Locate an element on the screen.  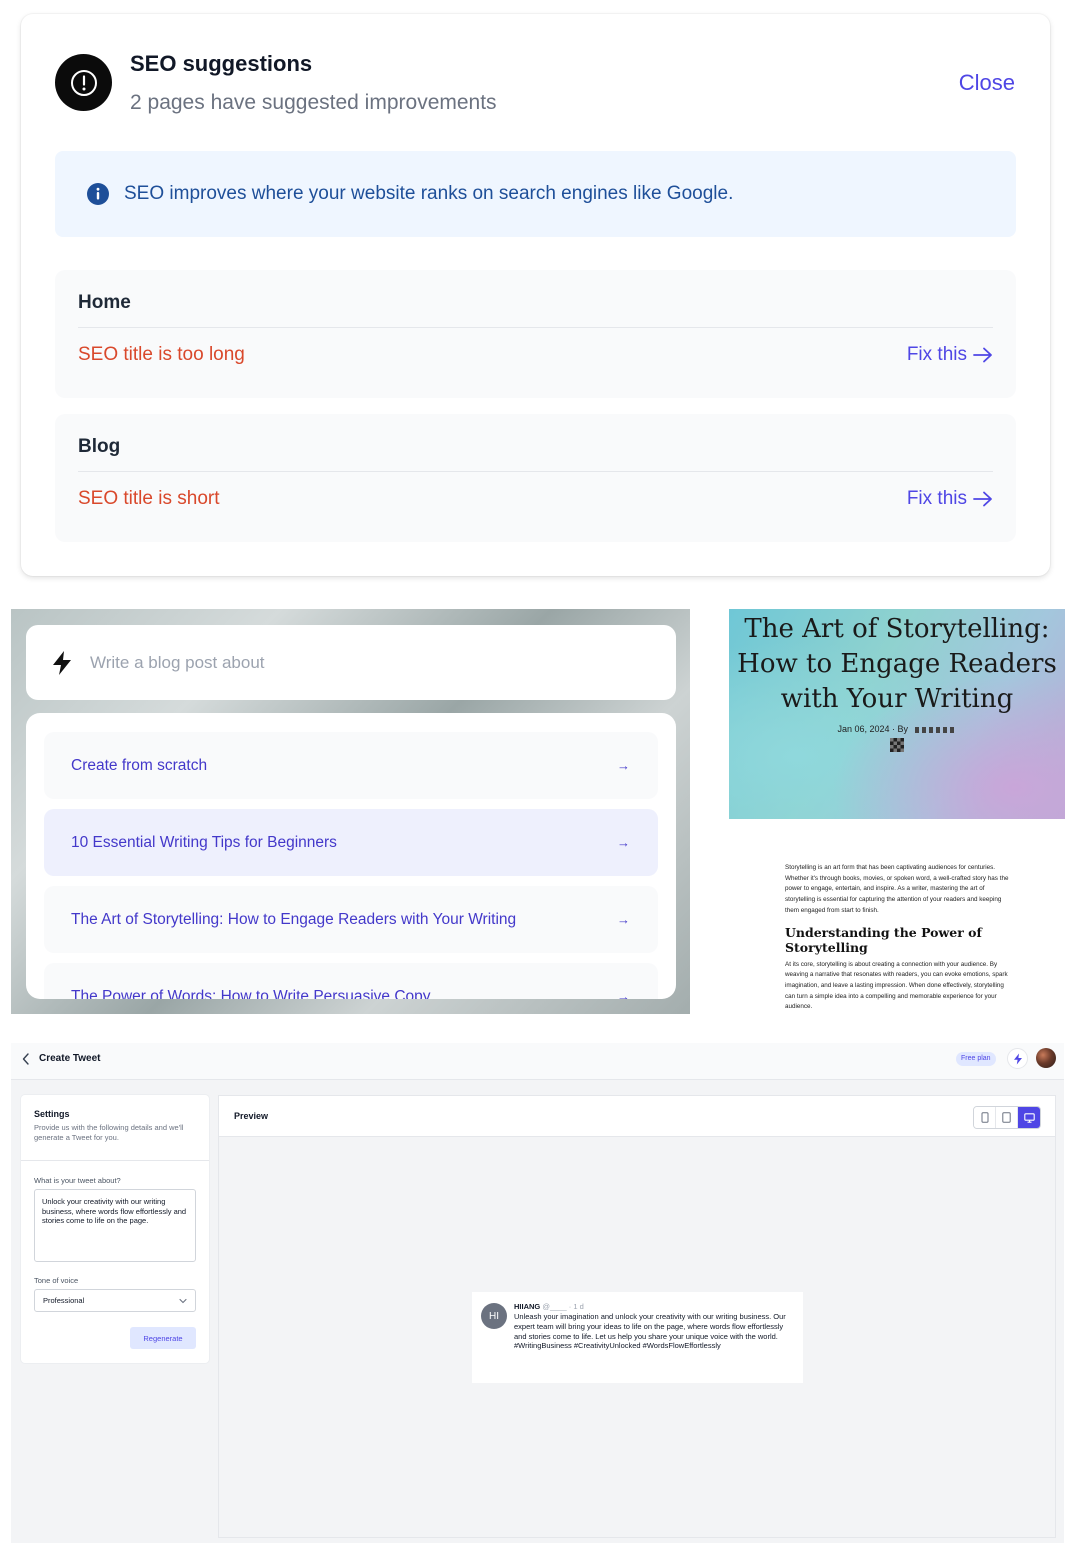
page-title: Create Tweet is located at coordinates (70, 1058).